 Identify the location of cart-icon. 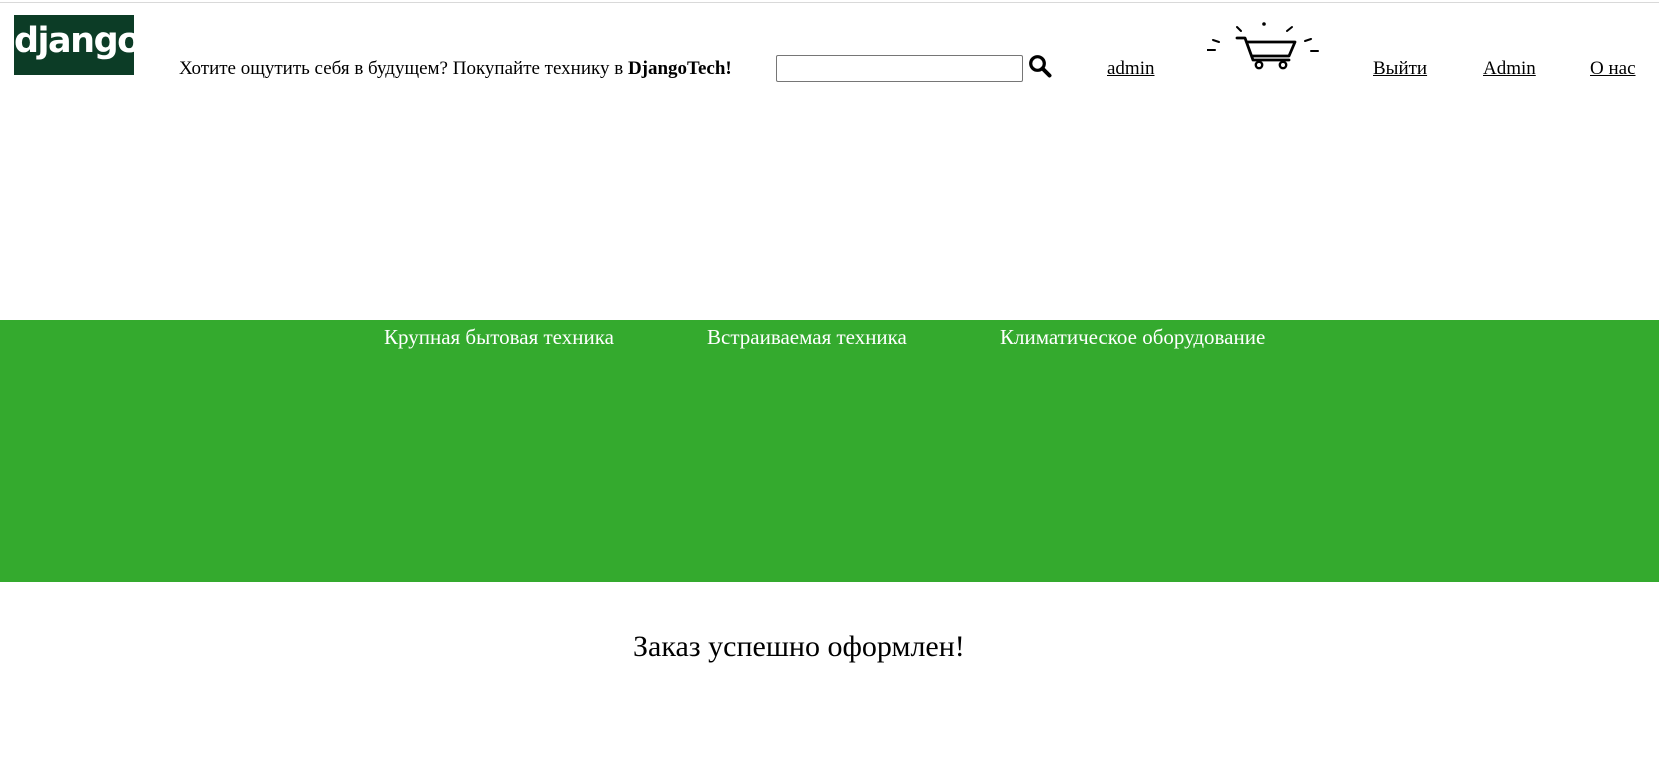
(1262, 46).